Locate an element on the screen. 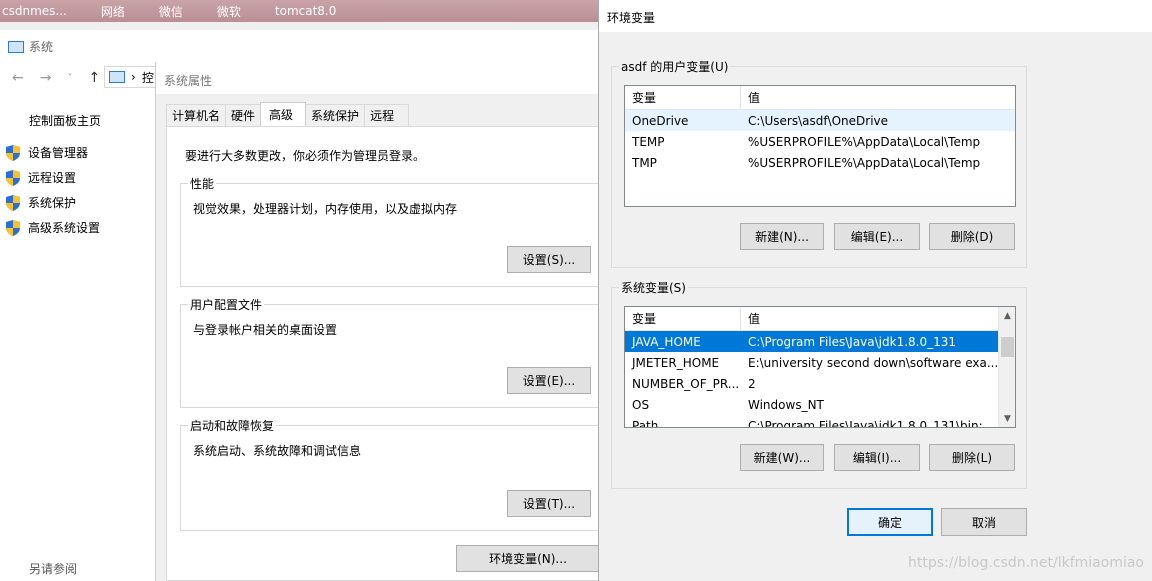 This screenshot has height=581, width=1152. list-header: 变量 值 is located at coordinates (811, 319).